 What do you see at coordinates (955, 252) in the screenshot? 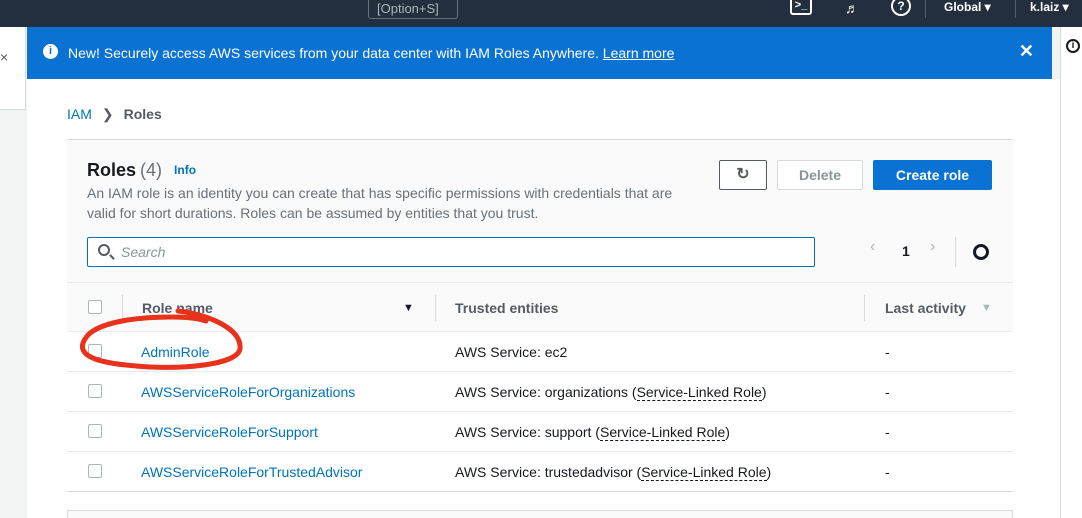
I see `pager-divider` at bounding box center [955, 252].